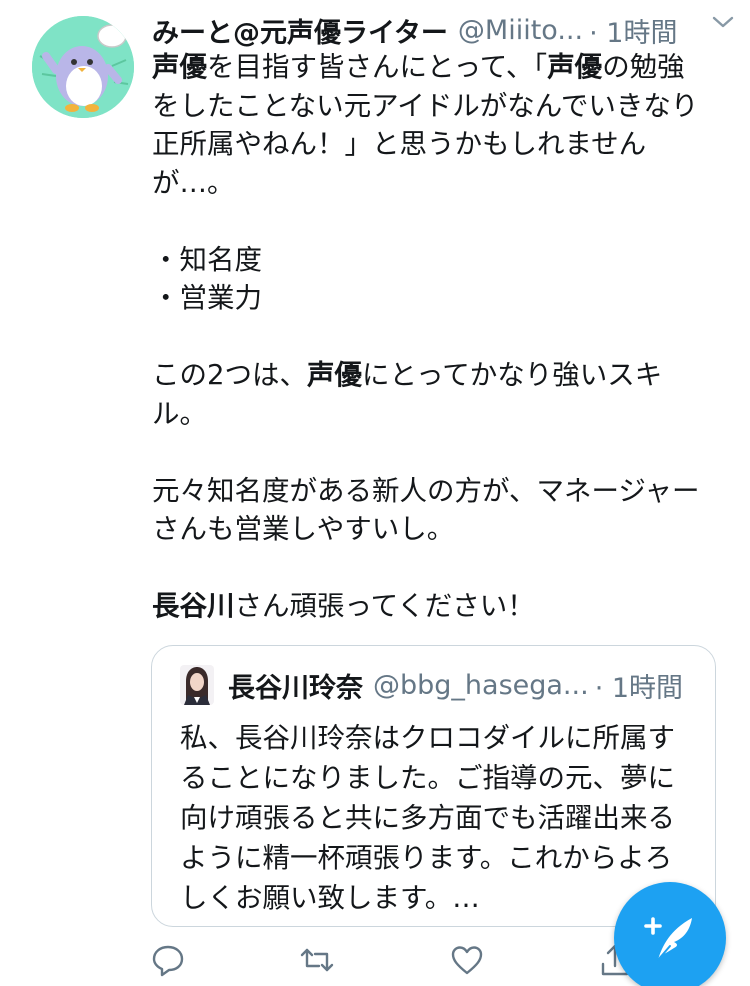 The width and height of the screenshot is (750, 986). Describe the element at coordinates (438, 414) in the screenshot. I see `tweet-text-line: ル。` at that location.